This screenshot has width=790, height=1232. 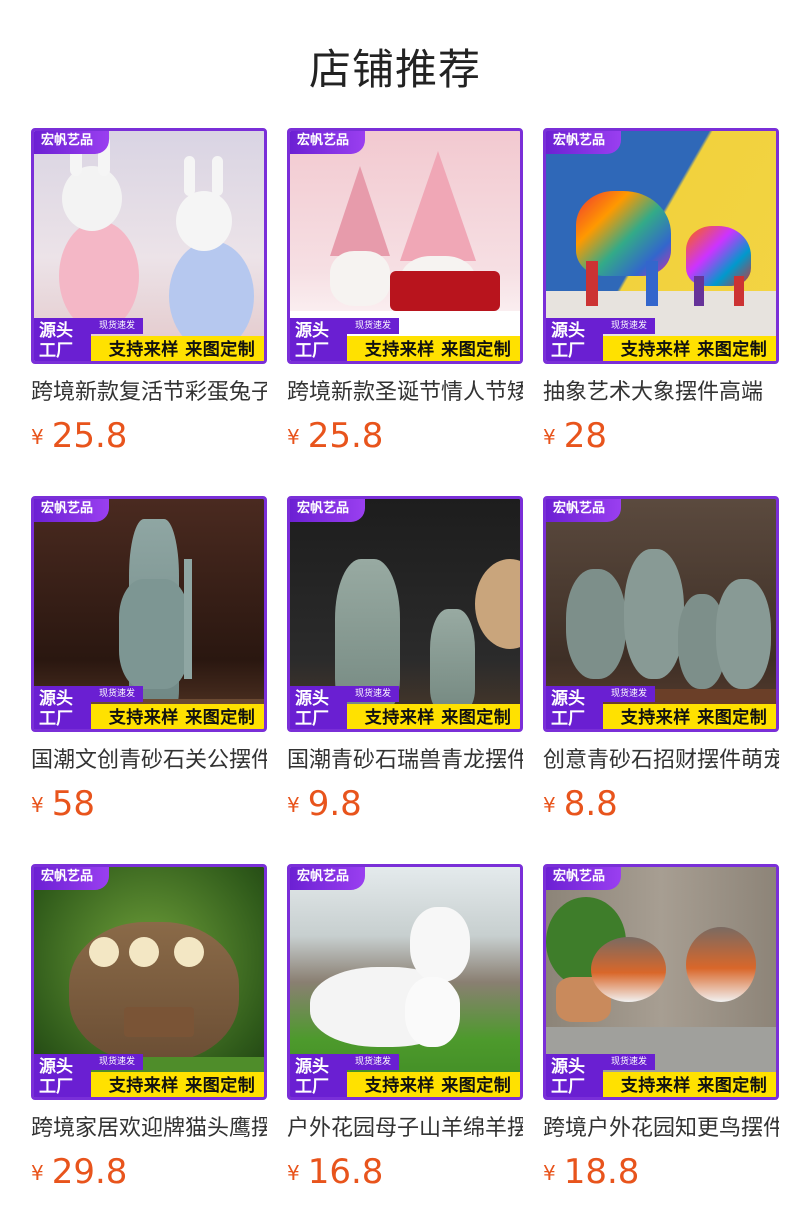 I want to click on product-name: 跨境新款复活节彩蛋兔子, so click(x=149, y=393).